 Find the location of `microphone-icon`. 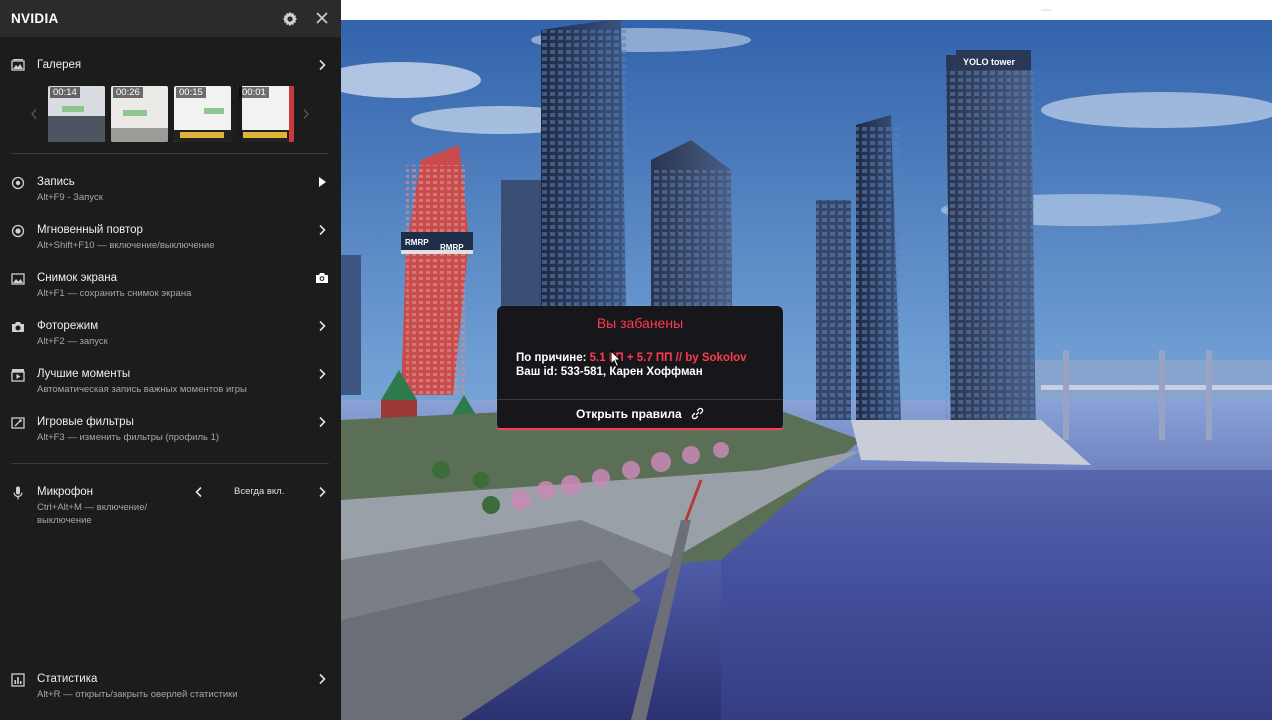

microphone-icon is located at coordinates (18, 493).